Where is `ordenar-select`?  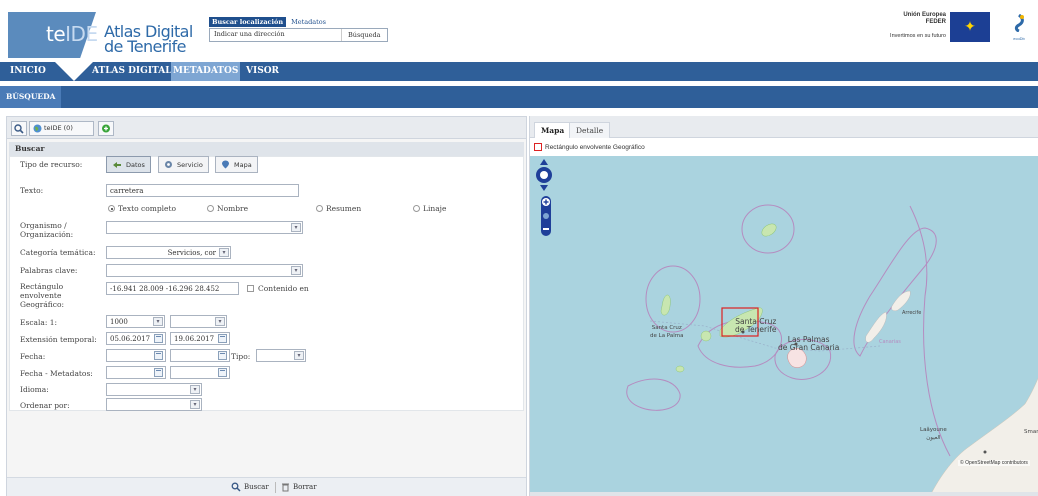 ordenar-select is located at coordinates (154, 404).